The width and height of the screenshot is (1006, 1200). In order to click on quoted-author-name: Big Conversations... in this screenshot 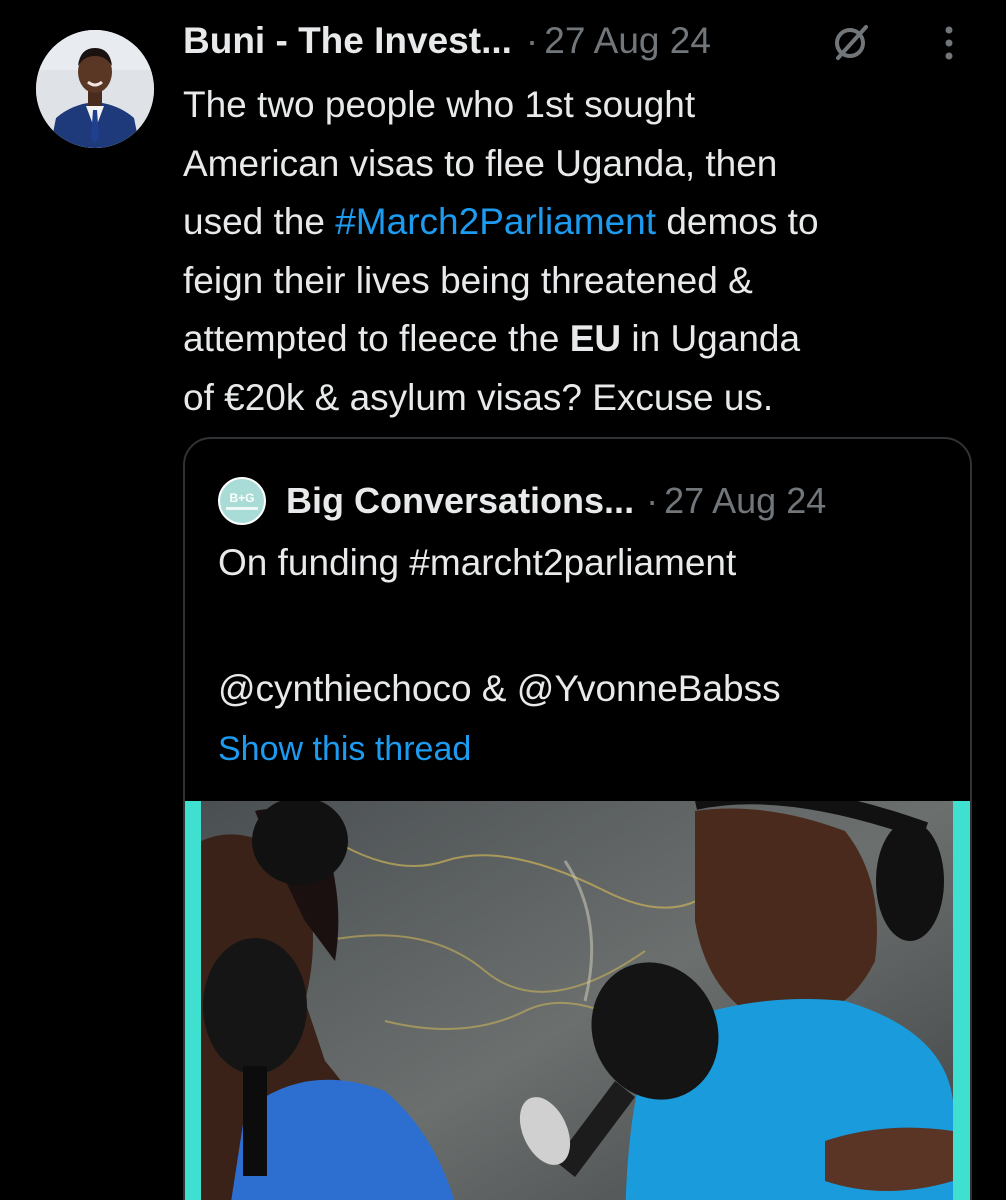, I will do `click(460, 501)`.